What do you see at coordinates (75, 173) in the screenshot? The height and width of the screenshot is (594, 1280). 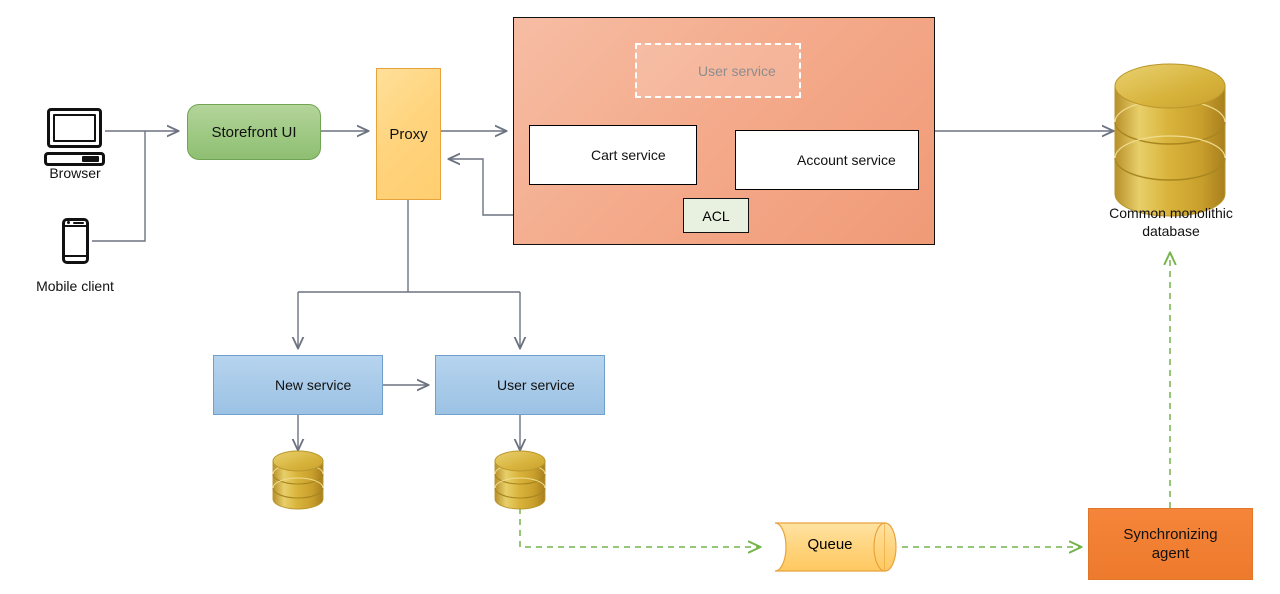 I see `browser-label: Browser` at bounding box center [75, 173].